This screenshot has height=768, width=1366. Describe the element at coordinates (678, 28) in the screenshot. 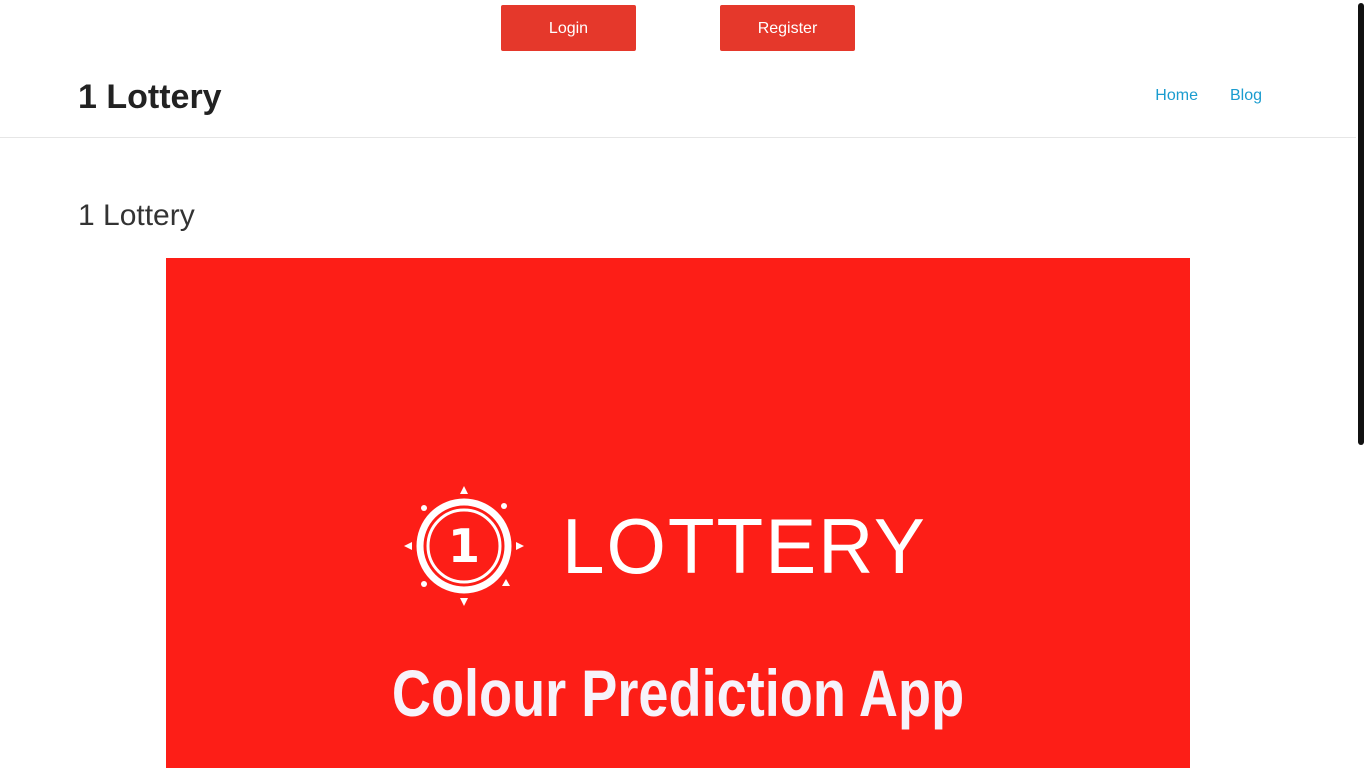

I see `auth-bar: Login Register` at that location.